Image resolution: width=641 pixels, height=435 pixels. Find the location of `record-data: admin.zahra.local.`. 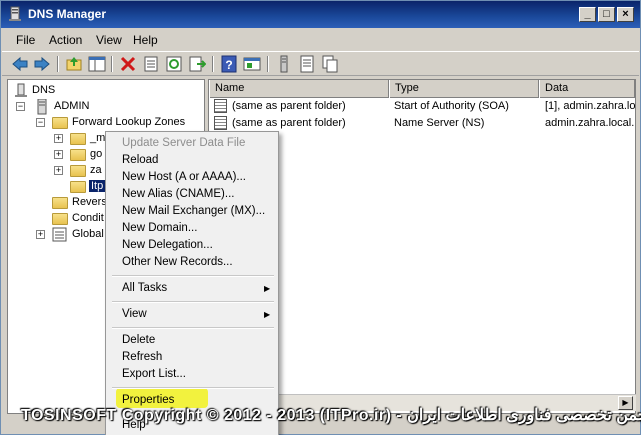

record-data: admin.zahra.local. is located at coordinates (590, 123).